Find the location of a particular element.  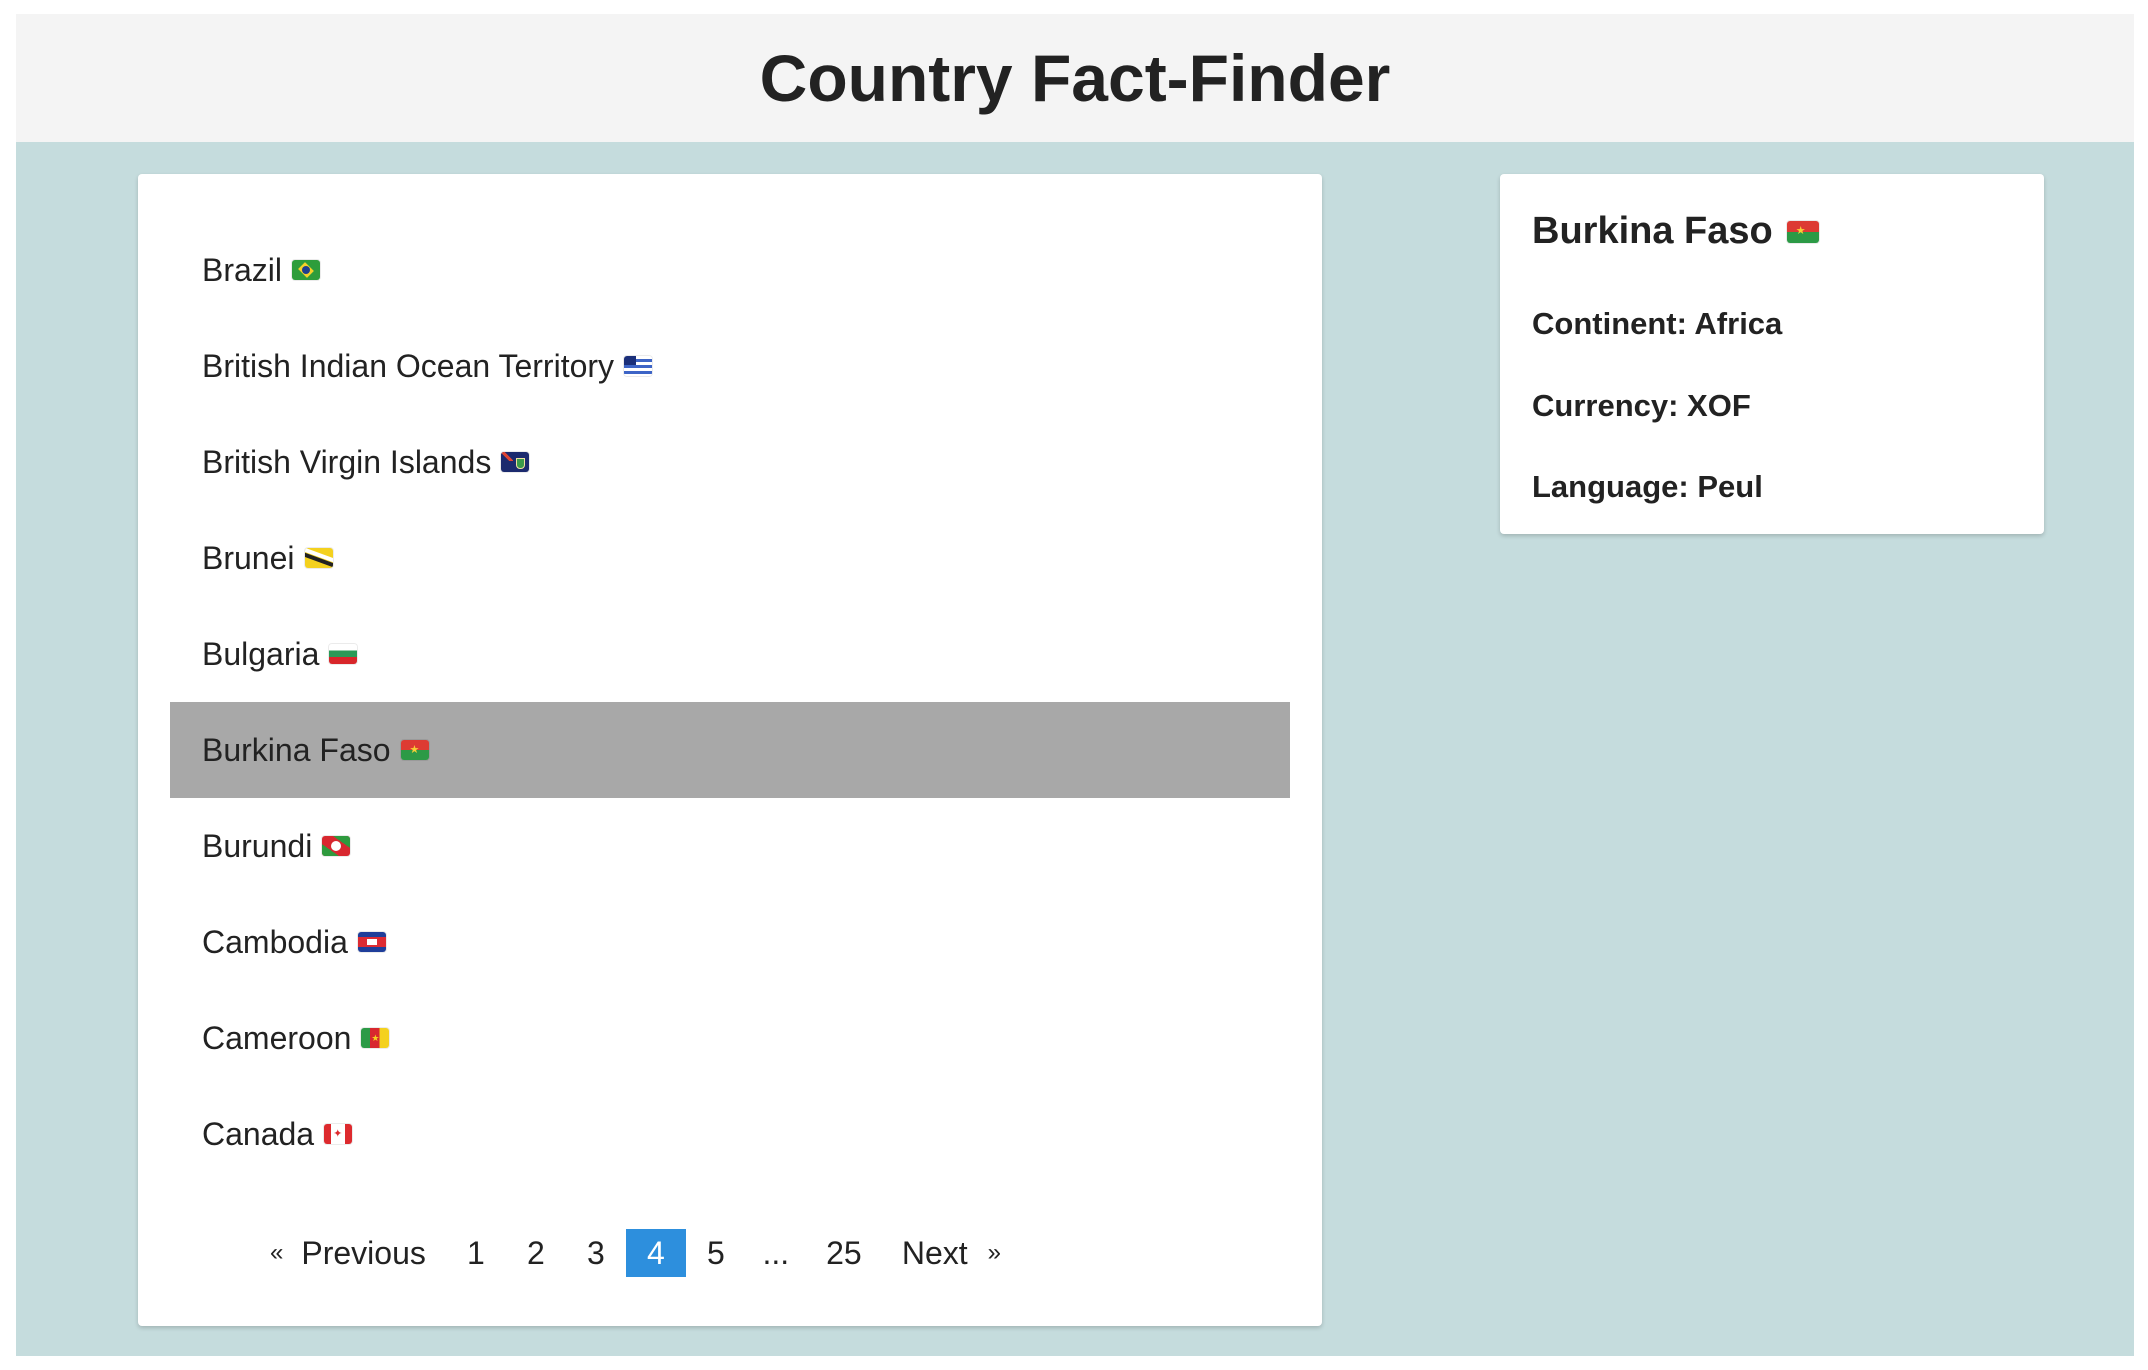

page-5-button: 5 is located at coordinates (716, 1253).